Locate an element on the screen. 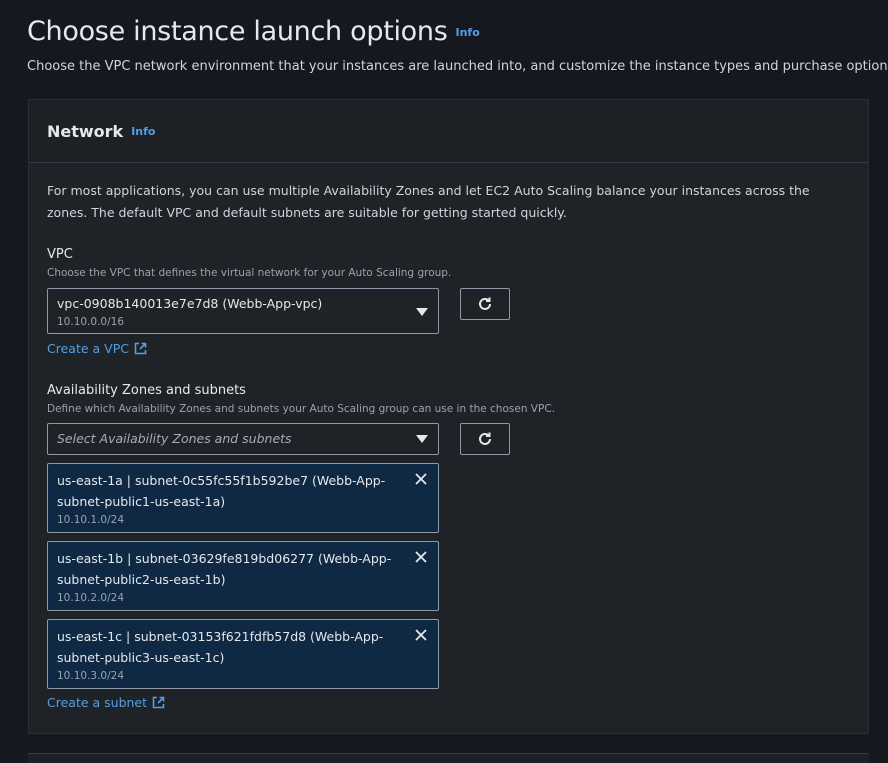  vpc-refresh-button is located at coordinates (485, 304).